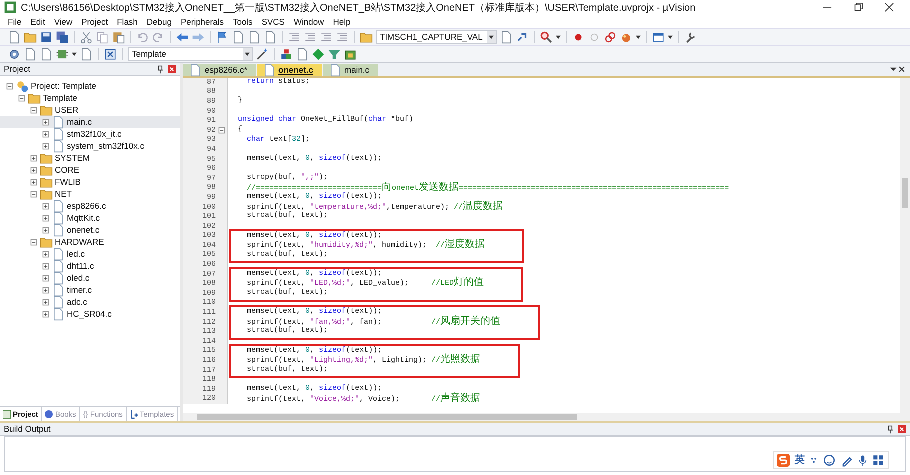 The width and height of the screenshot is (910, 475). I want to click on save-all-icon, so click(62, 37).